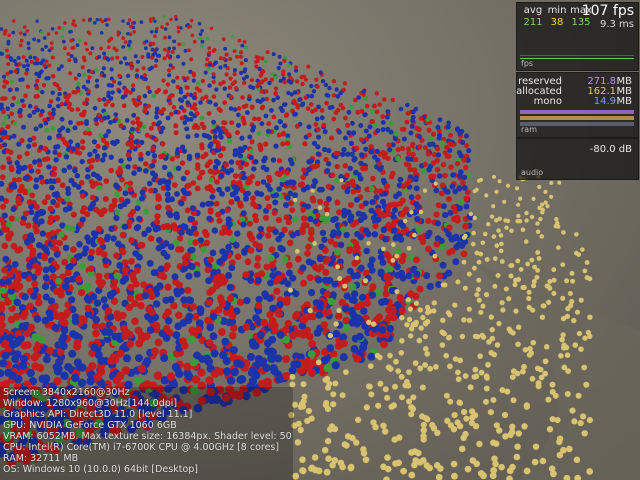  Describe the element at coordinates (66, 392) in the screenshot. I see `info-screen: Screen: 3840x2160@30Hz` at that location.